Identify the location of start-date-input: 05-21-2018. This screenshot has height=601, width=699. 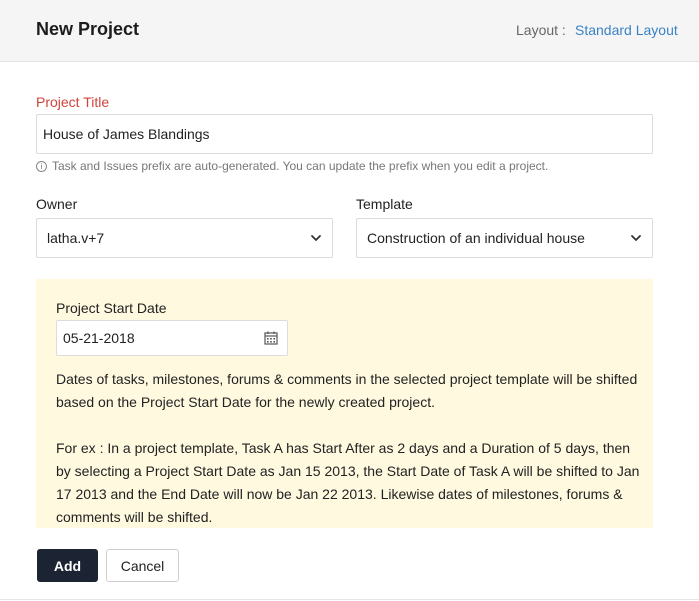
(172, 338).